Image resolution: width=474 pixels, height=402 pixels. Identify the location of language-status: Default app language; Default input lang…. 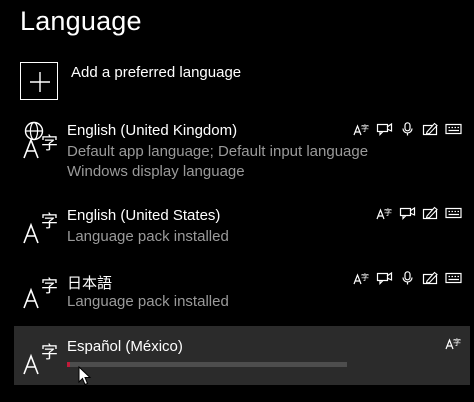
(218, 151).